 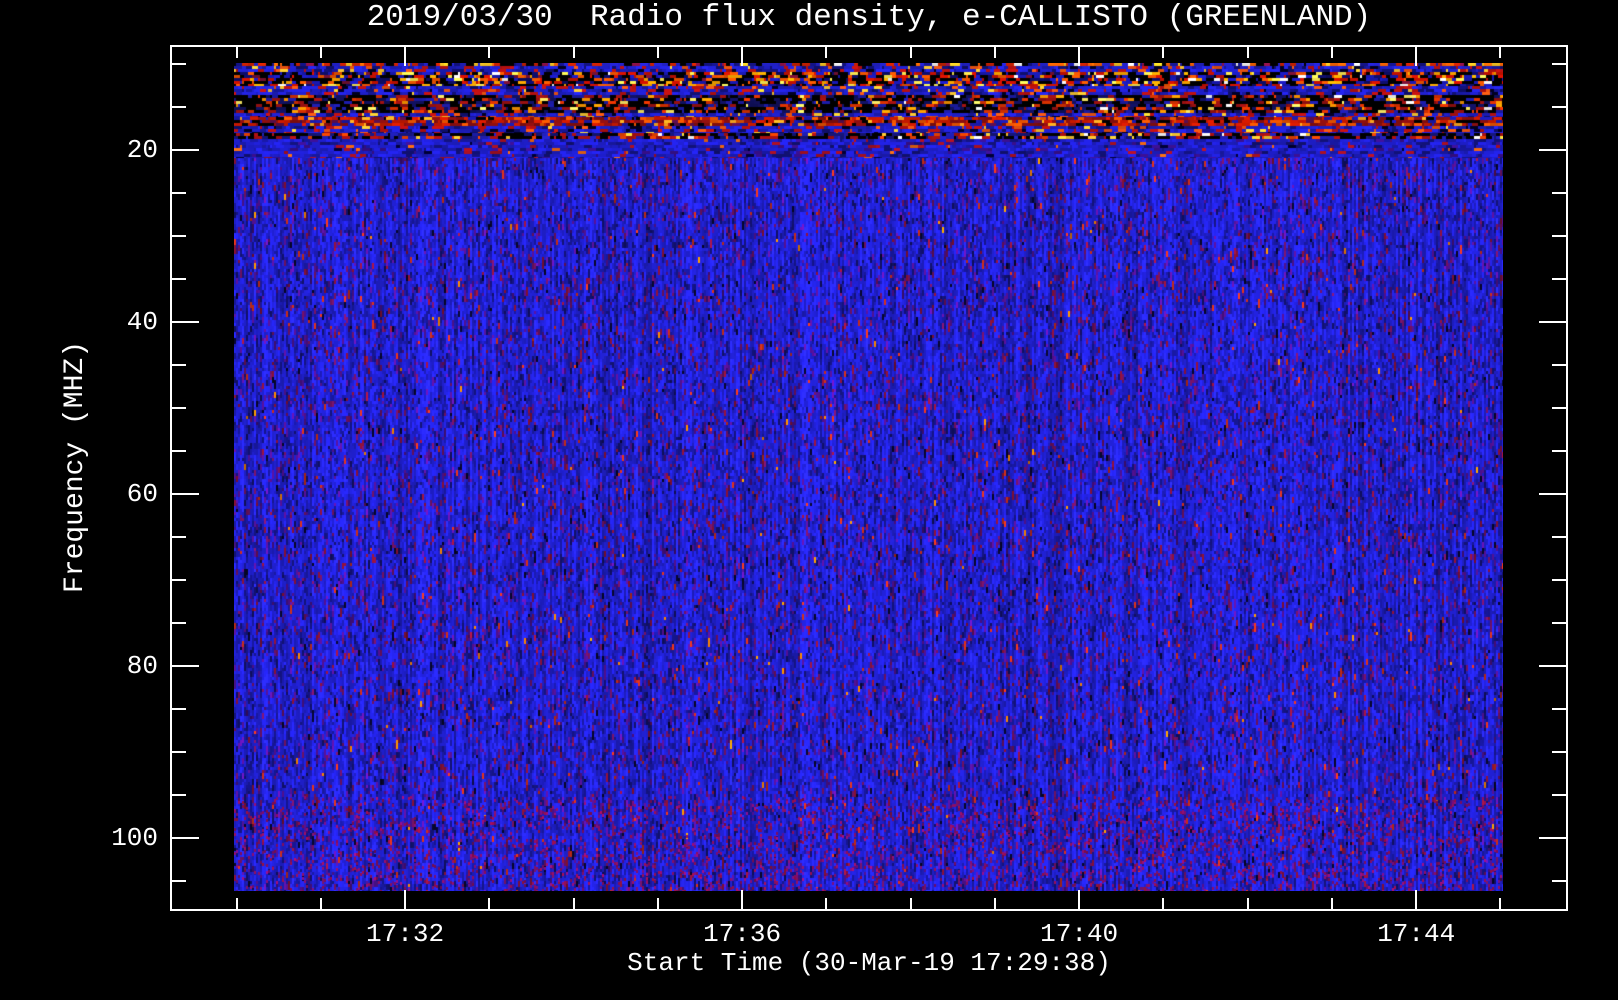 I want to click on x-tick-label: 17:44, so click(x=1416, y=934).